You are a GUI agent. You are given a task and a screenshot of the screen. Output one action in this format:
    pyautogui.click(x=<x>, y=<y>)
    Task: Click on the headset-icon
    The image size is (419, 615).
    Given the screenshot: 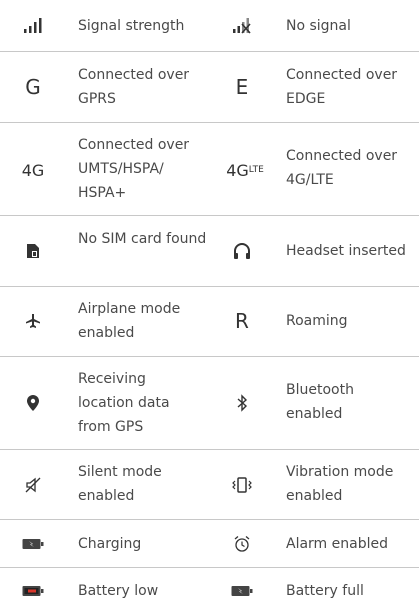 What is the action you would take?
    pyautogui.click(x=242, y=251)
    